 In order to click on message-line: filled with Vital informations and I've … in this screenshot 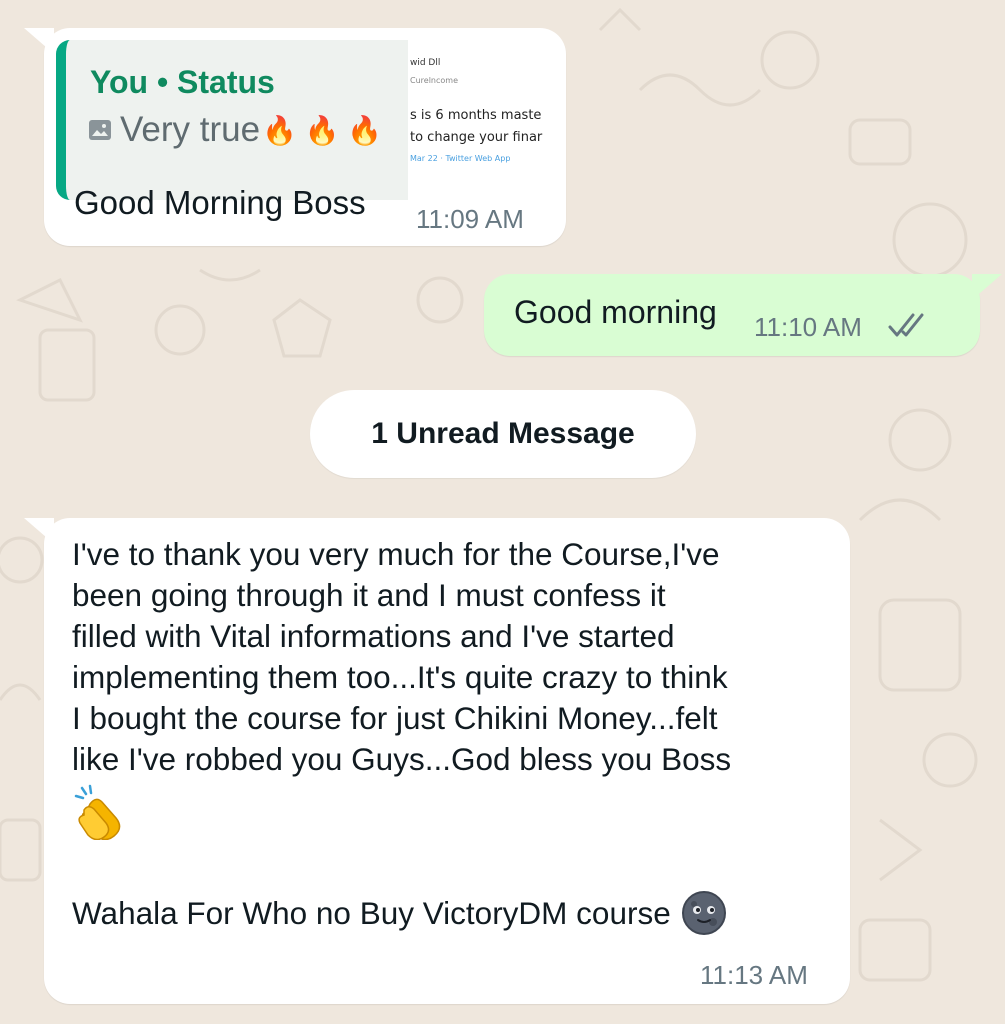, I will do `click(373, 636)`.